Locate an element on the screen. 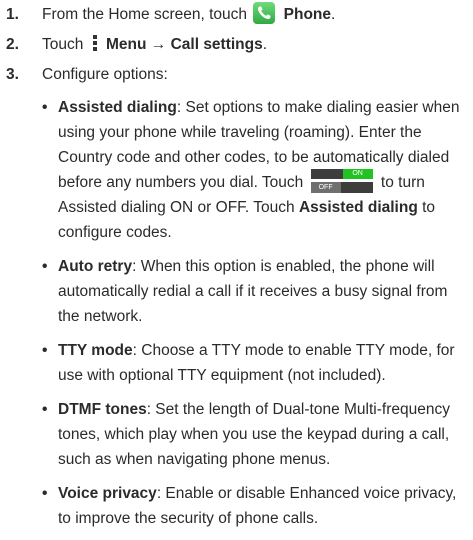 The image size is (473, 540). step-1: 1. From the Home screen, touch Phone. is located at coordinates (237, 14).